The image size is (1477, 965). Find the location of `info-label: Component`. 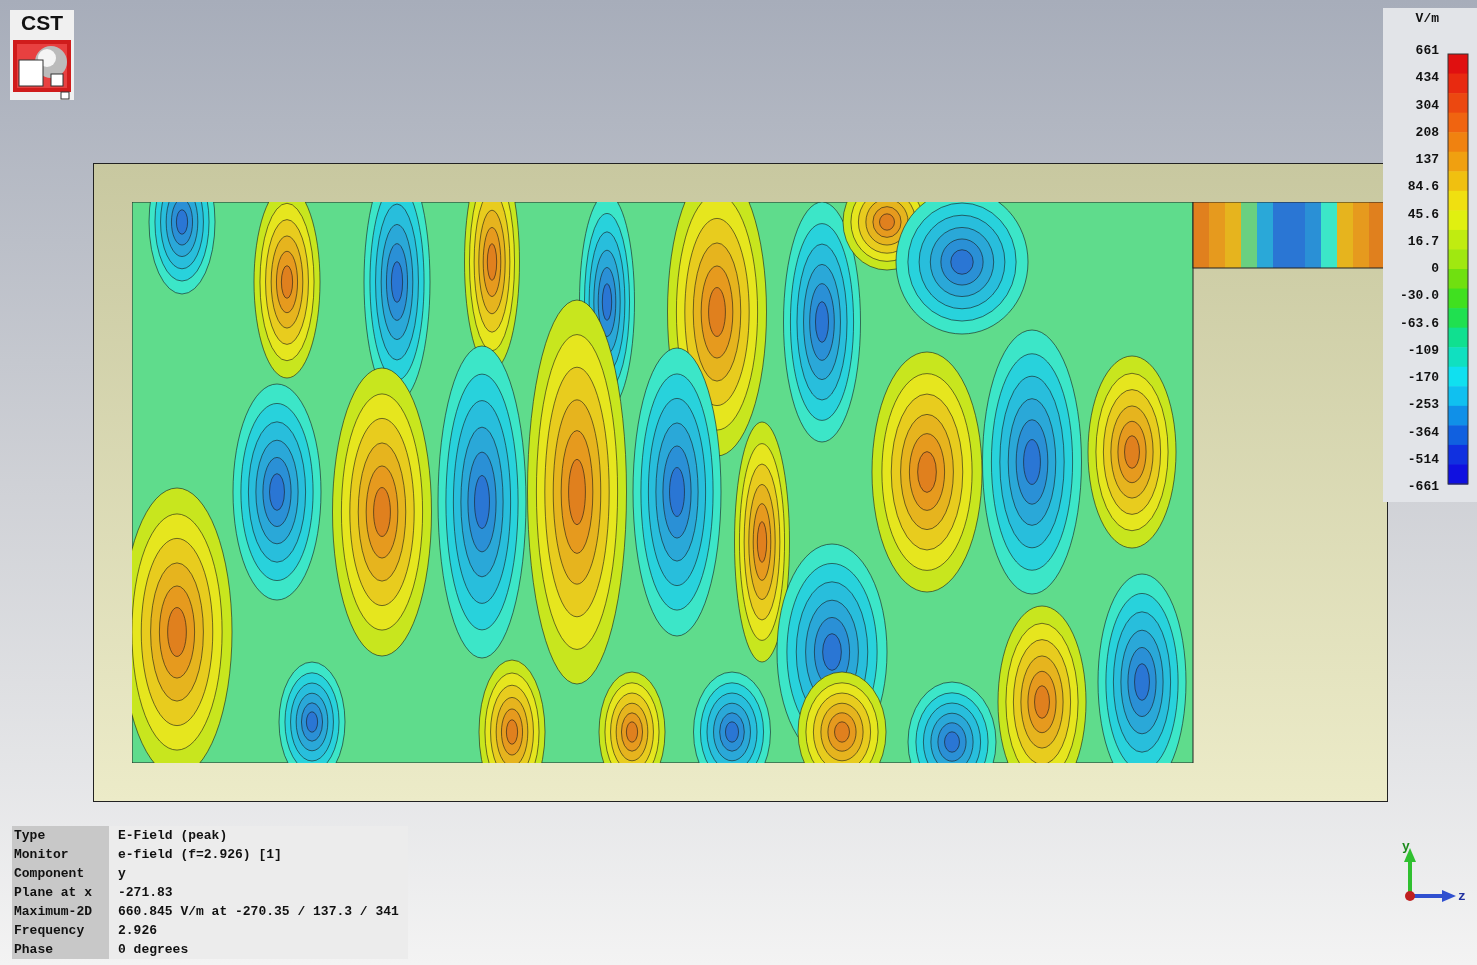

info-label: Component is located at coordinates (60, 873).